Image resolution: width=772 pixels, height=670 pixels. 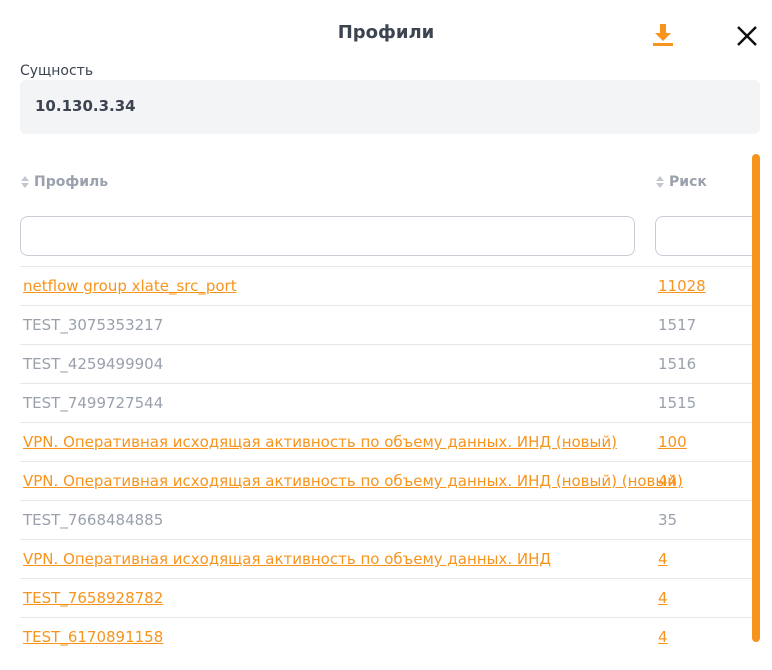 What do you see at coordinates (386, 285) in the screenshot?
I see `table-row: netflow group xlate_src_port 11028` at bounding box center [386, 285].